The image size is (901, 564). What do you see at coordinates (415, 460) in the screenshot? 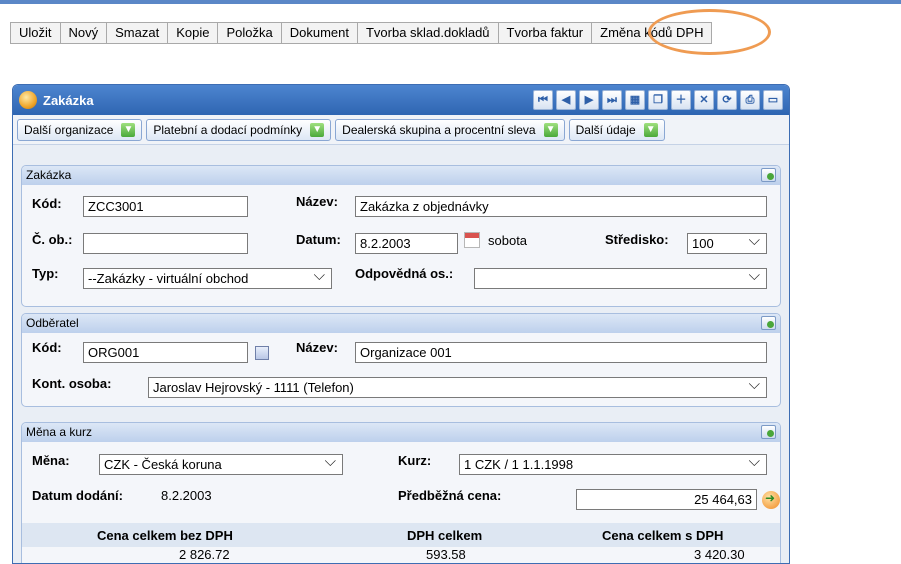
I see `rate-label: Kurz:` at bounding box center [415, 460].